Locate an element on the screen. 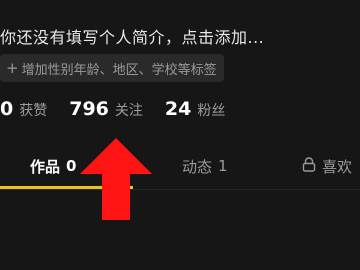 The height and width of the screenshot is (270, 360). tab-works-count: 0 is located at coordinates (71, 166).